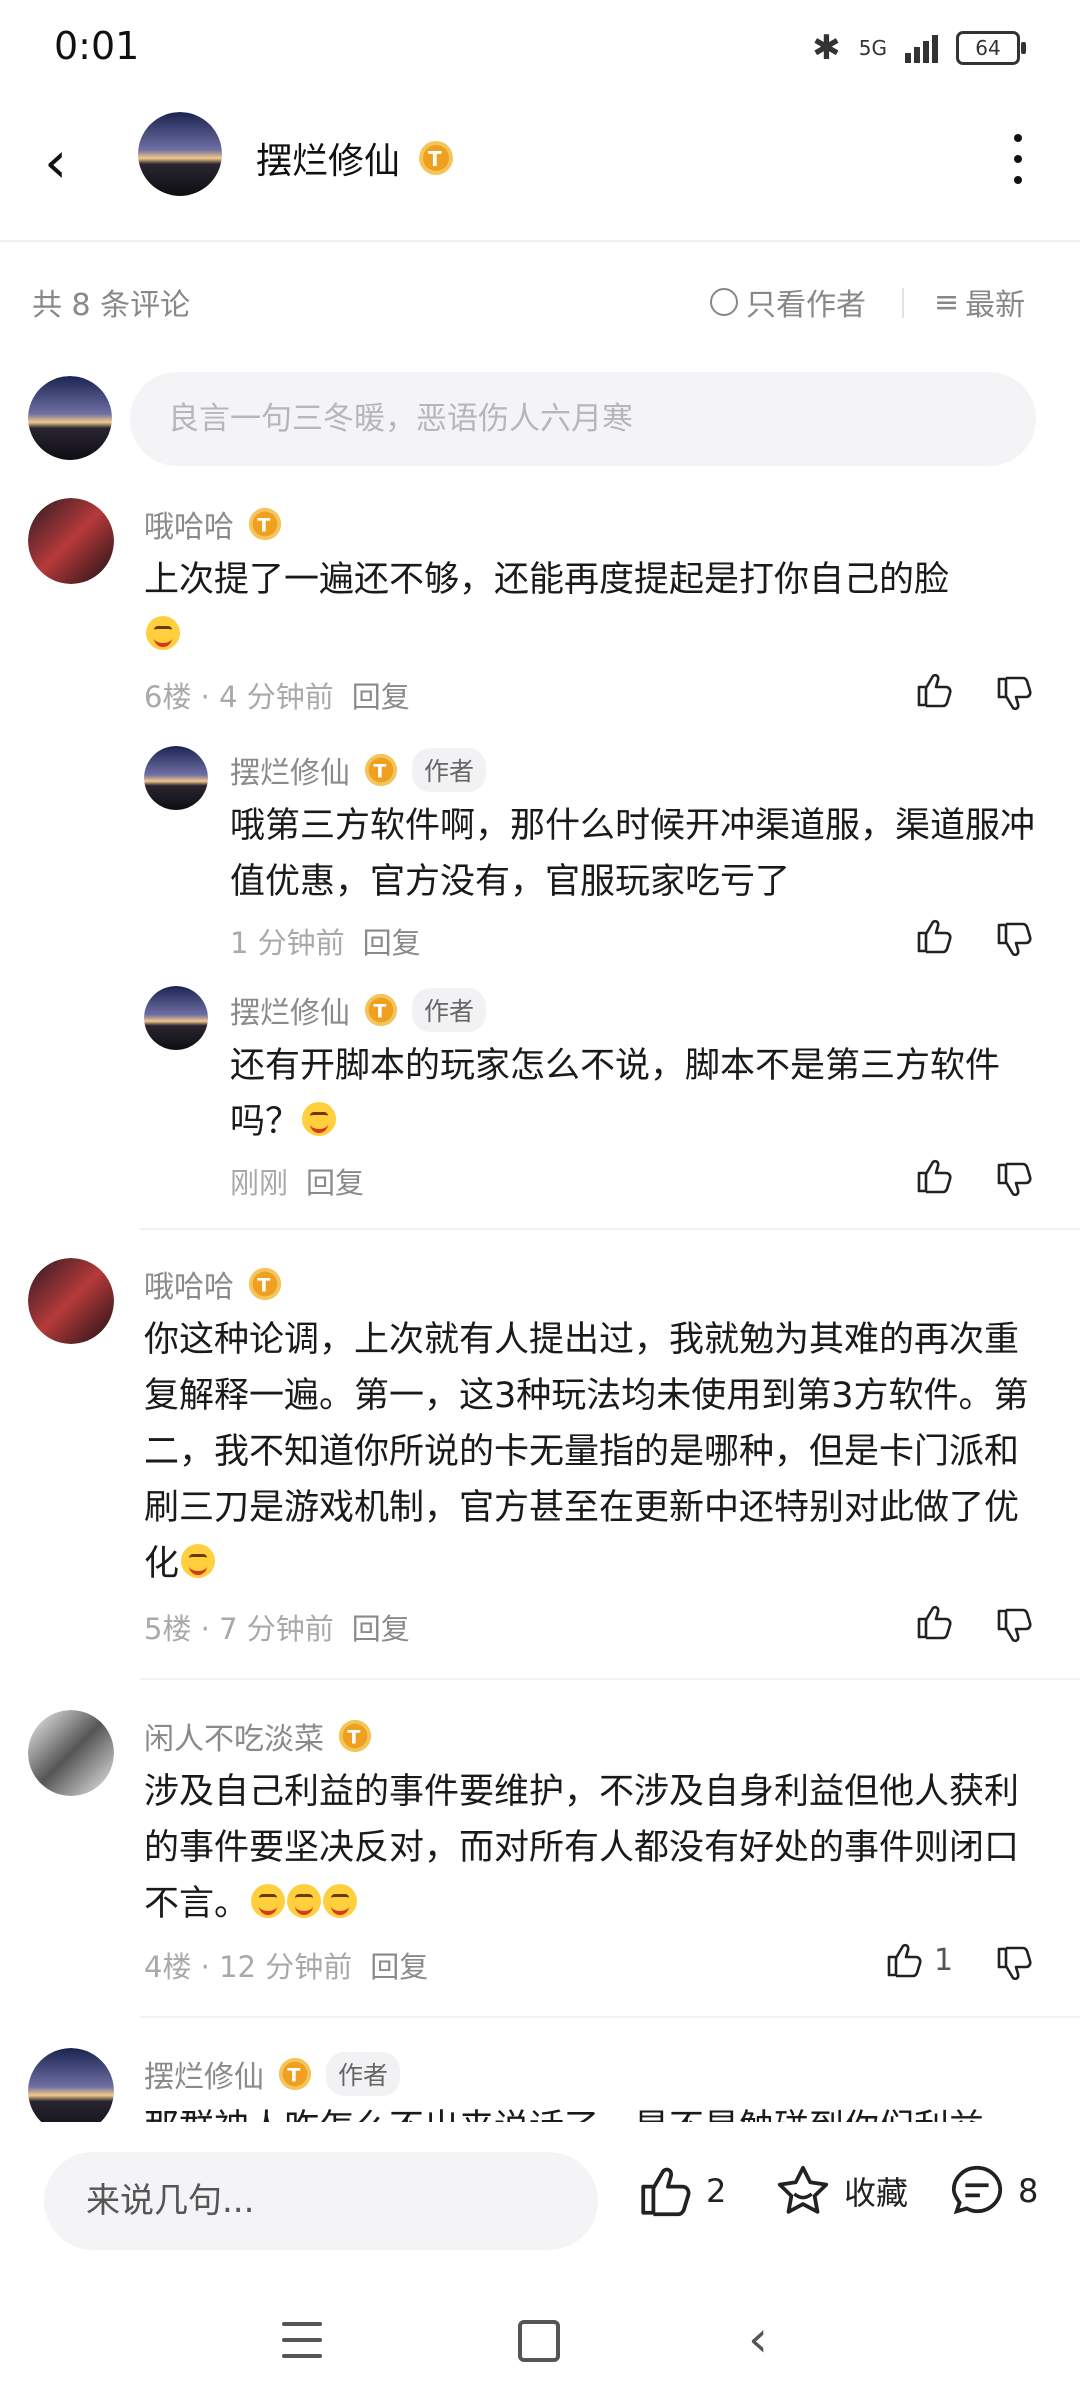  Describe the element at coordinates (1018, 159) in the screenshot. I see `more-vertical-icon` at that location.